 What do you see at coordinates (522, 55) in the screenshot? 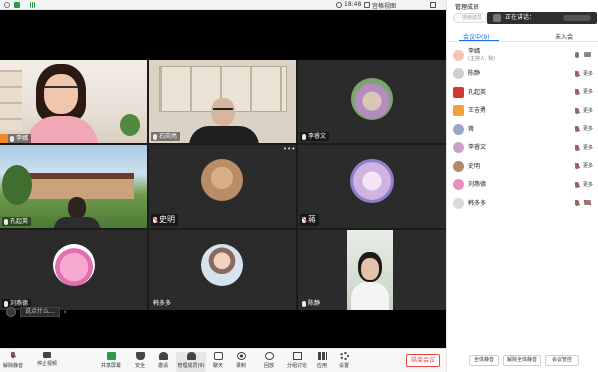
I see `member-row: 李嫣 (主持人, 我)` at bounding box center [522, 55].